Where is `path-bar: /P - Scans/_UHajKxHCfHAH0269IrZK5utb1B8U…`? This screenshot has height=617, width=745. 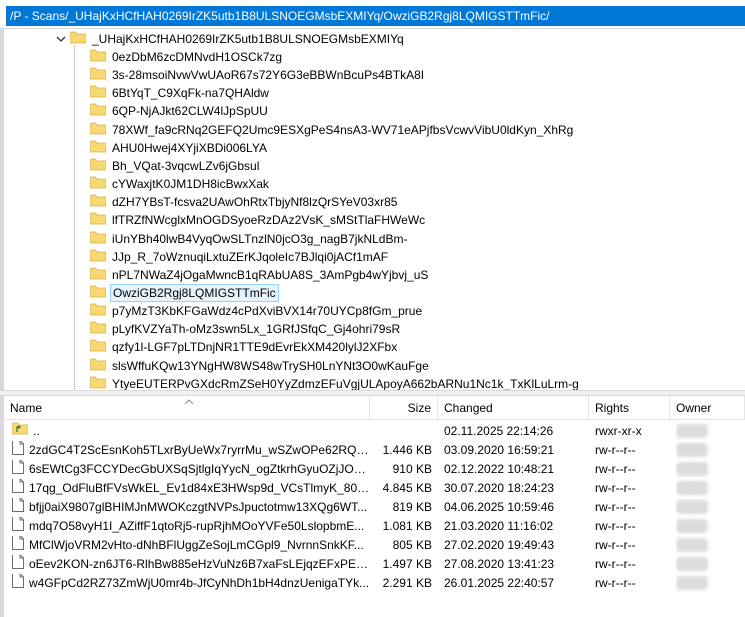 path-bar: /P - Scans/_UHajKxHCfHAH0269IrZK5utb1B8U… is located at coordinates (372, 14).